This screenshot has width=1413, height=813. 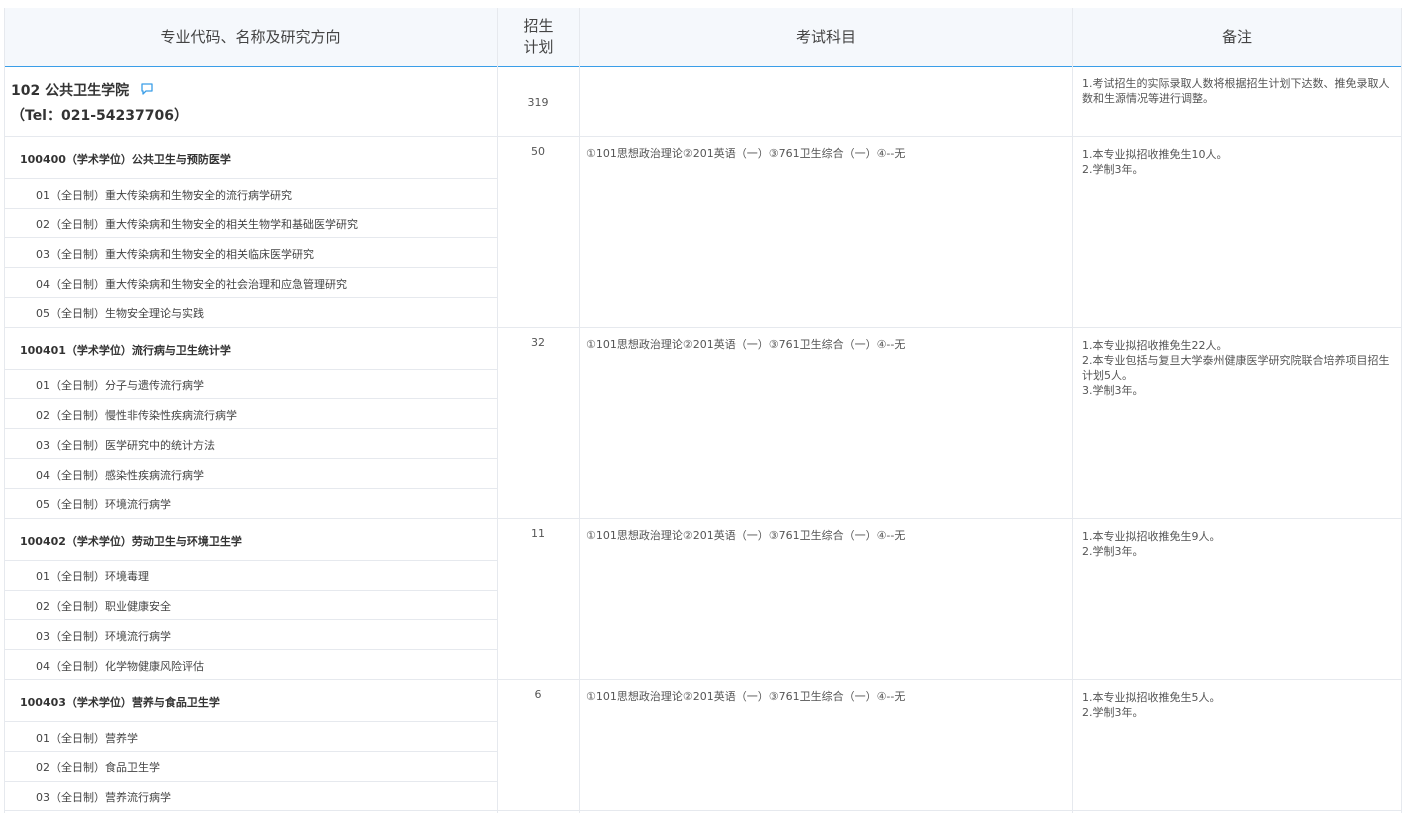 What do you see at coordinates (87, 738) in the screenshot?
I see `direction-item: 01（全日制）营养学` at bounding box center [87, 738].